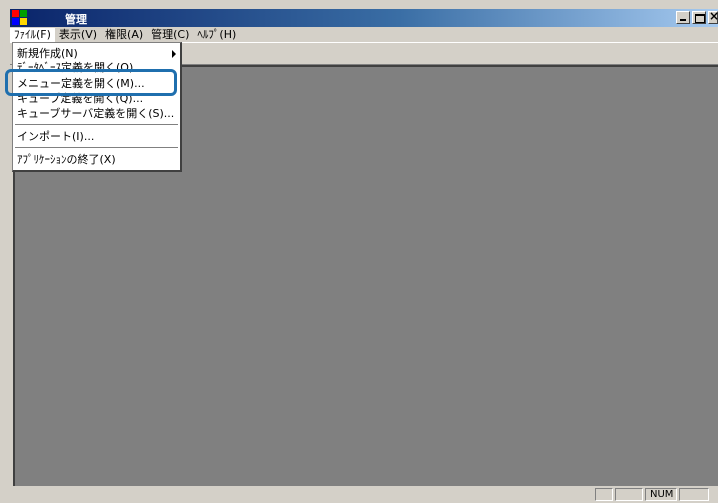 This screenshot has width=718, height=503. What do you see at coordinates (91, 82) in the screenshot?
I see `highlight-annotation` at bounding box center [91, 82].